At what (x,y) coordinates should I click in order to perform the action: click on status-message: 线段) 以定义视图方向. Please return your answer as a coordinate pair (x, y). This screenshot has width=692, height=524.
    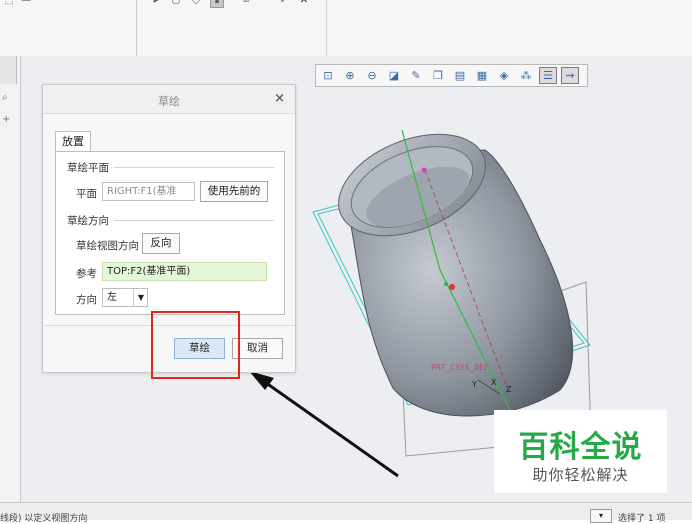
    Looking at the image, I should click on (44, 519).